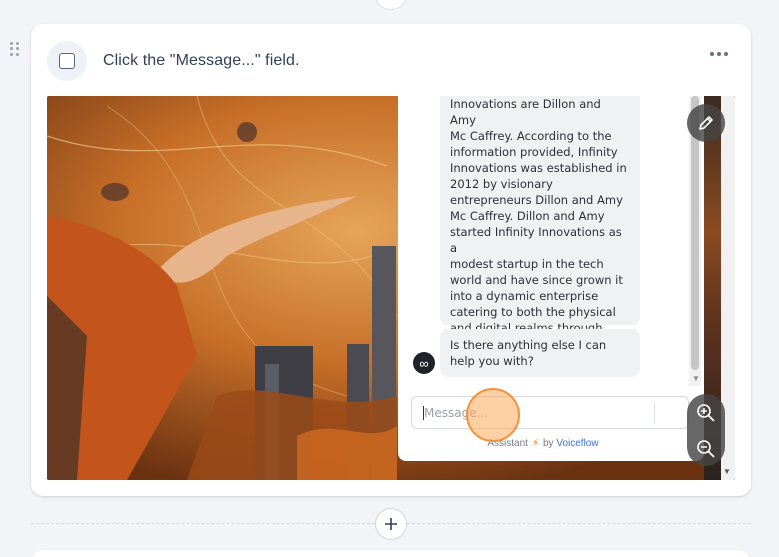 The image size is (779, 557). Describe the element at coordinates (706, 449) in the screenshot. I see `zoom-out-icon` at that location.